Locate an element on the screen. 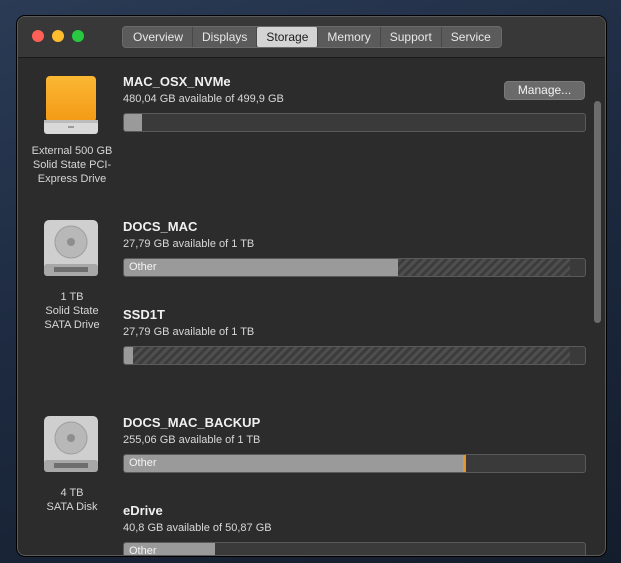 The image size is (621, 563). drive-caption: 1 TB Solid State SATA Drive is located at coordinates (72, 311).